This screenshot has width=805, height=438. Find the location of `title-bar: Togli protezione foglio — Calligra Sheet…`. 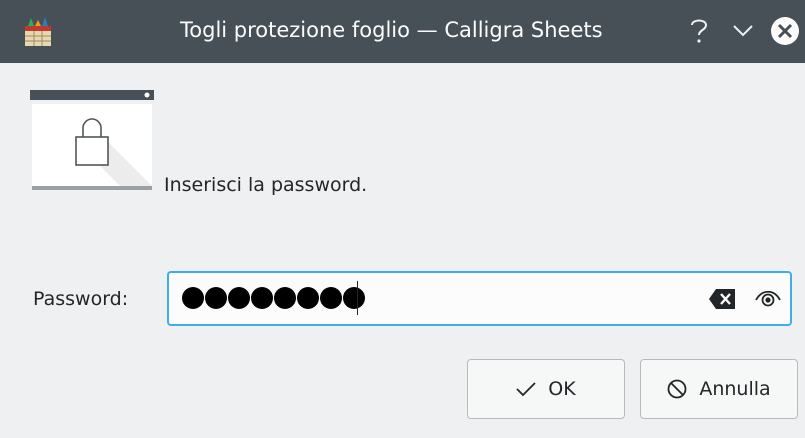

title-bar: Togli protezione foglio — Calligra Sheet… is located at coordinates (402, 31).